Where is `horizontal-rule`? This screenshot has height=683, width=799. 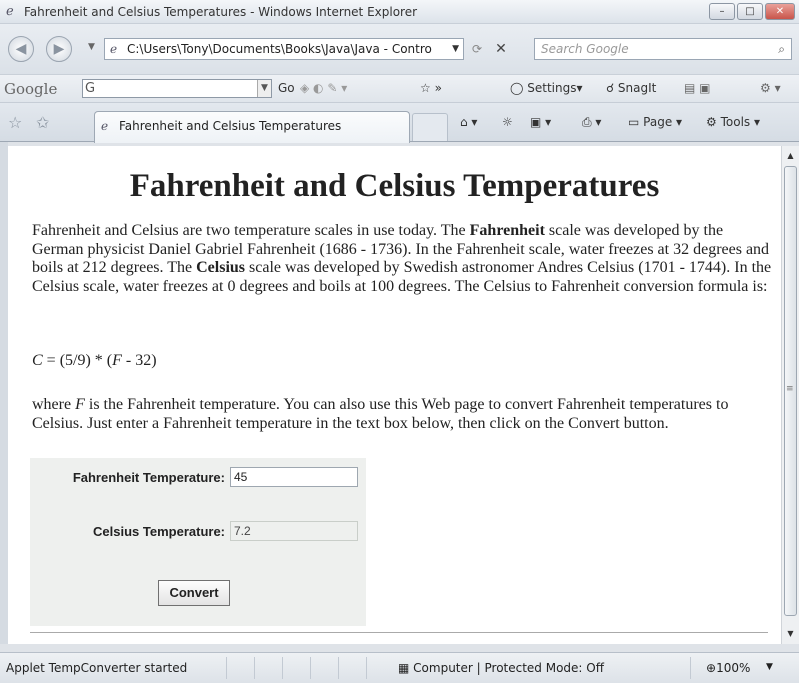 horizontal-rule is located at coordinates (399, 632).